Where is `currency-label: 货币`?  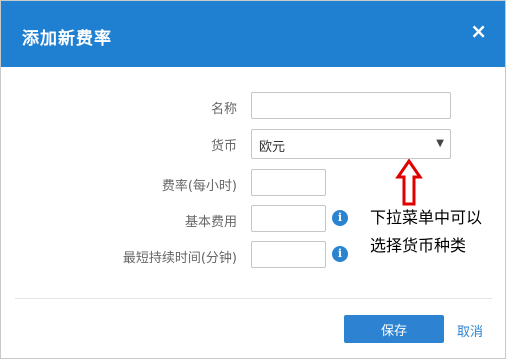 currency-label: 货币 is located at coordinates (223, 146).